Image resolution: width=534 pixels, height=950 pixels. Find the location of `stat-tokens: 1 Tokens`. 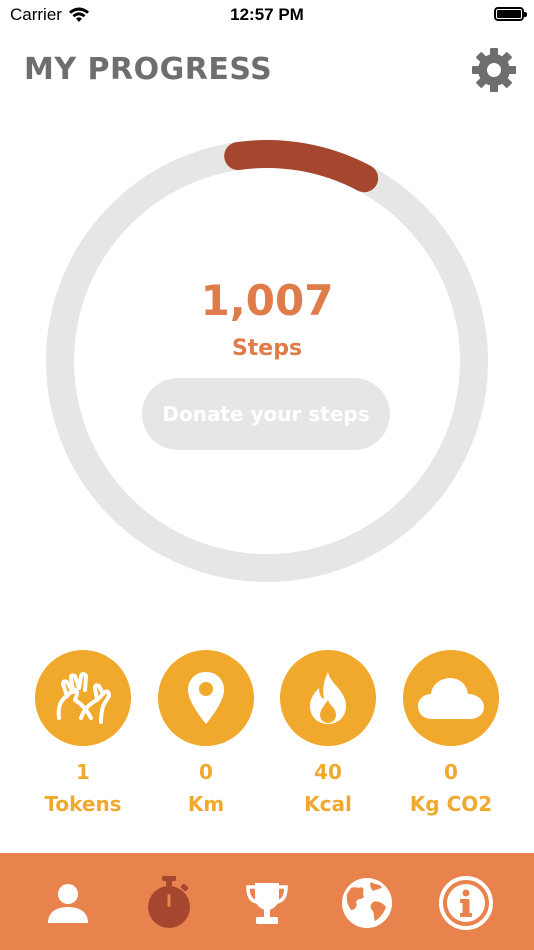

stat-tokens: 1 Tokens is located at coordinates (83, 733).